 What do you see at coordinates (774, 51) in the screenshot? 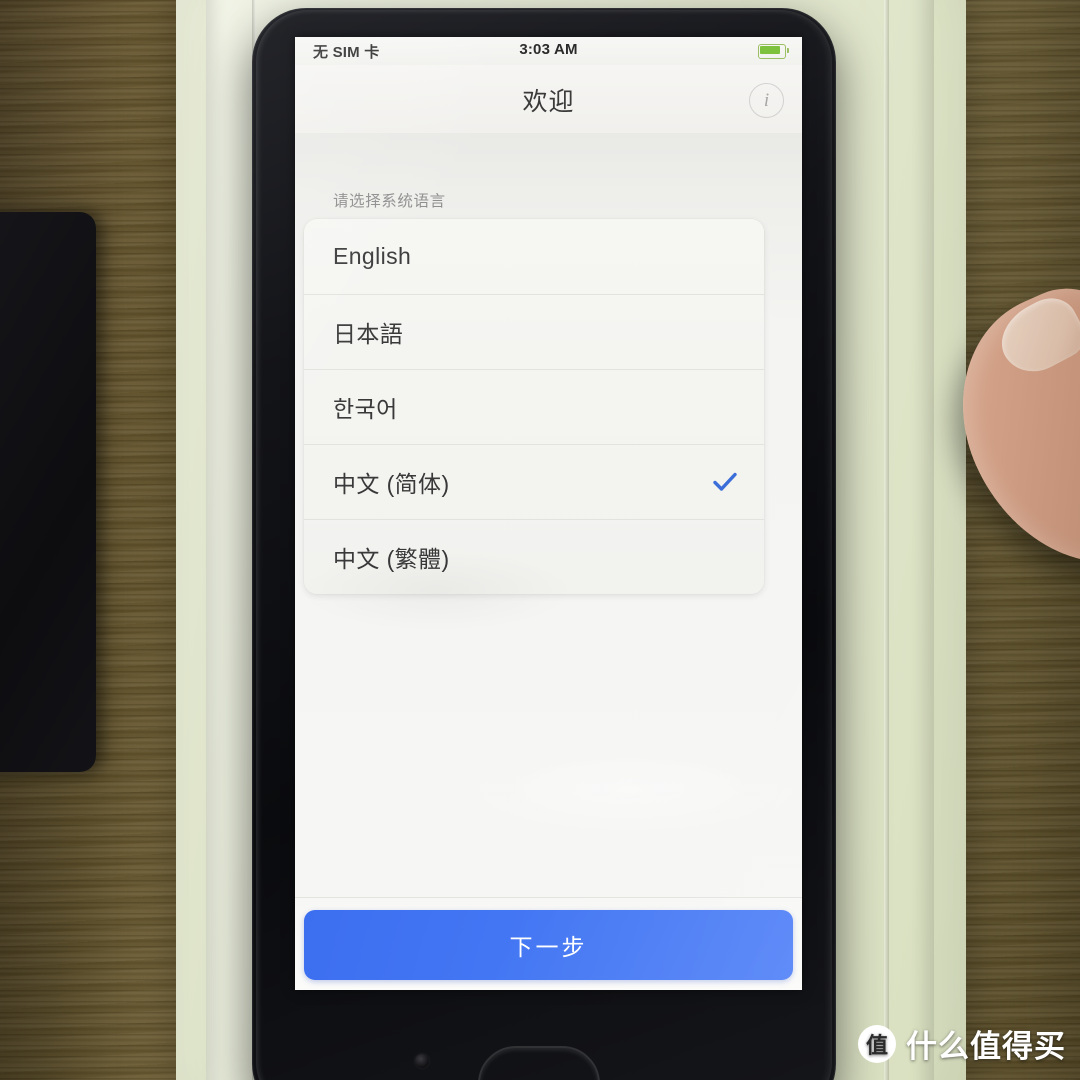
I see `battery-full-icon` at bounding box center [774, 51].